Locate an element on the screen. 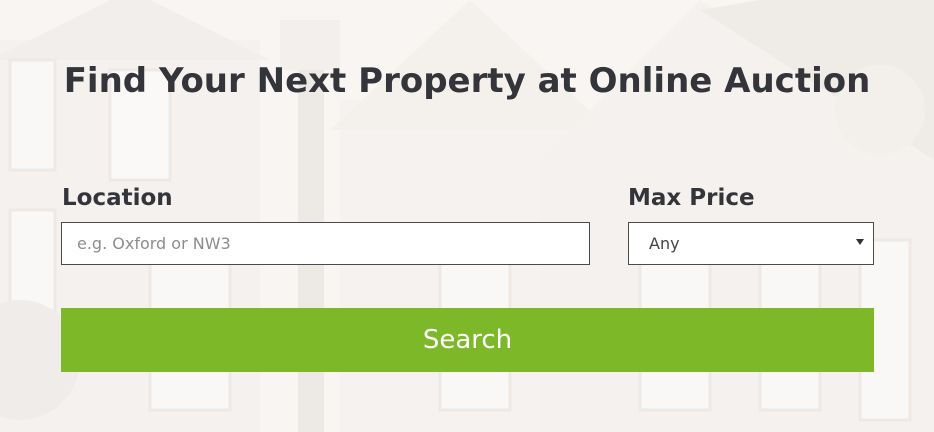 The height and width of the screenshot is (432, 934). location-label: Location is located at coordinates (117, 198).